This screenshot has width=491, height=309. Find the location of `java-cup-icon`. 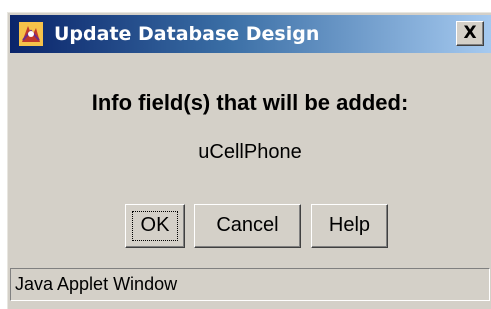

java-cup-icon is located at coordinates (31, 34).